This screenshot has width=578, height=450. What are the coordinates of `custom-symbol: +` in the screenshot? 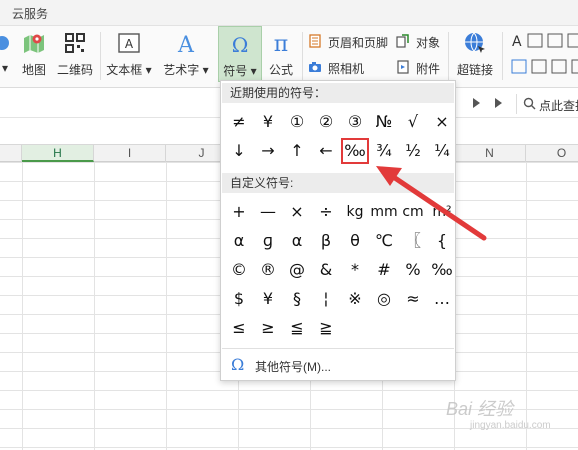 It's located at (239, 212).